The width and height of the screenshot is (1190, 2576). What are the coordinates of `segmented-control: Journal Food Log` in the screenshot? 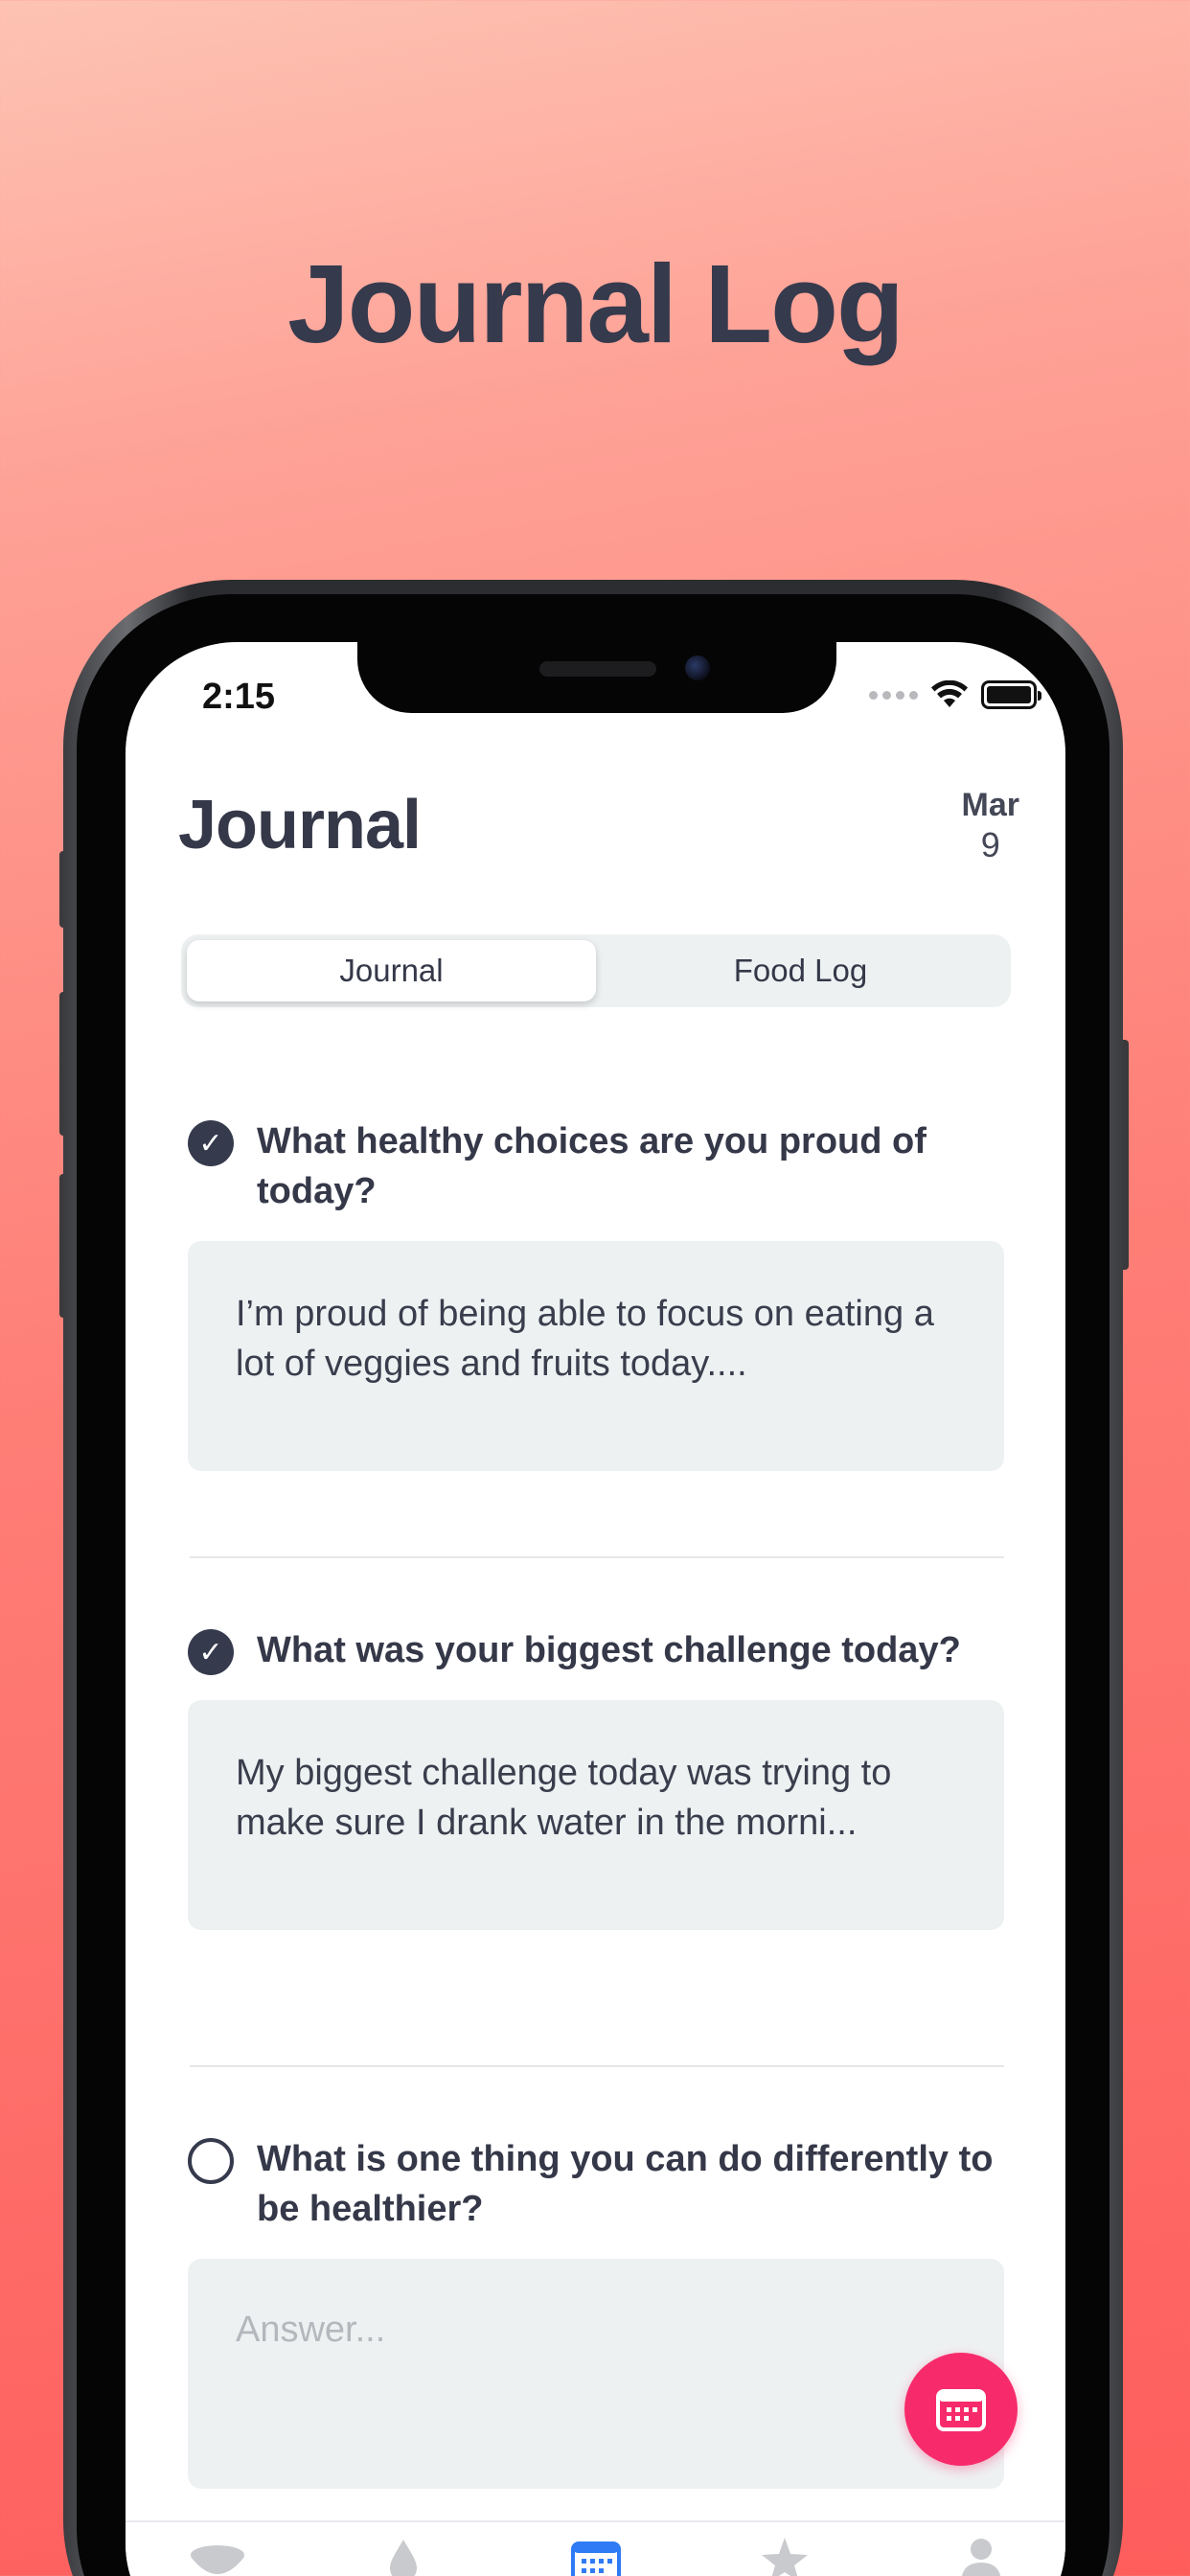 It's located at (596, 970).